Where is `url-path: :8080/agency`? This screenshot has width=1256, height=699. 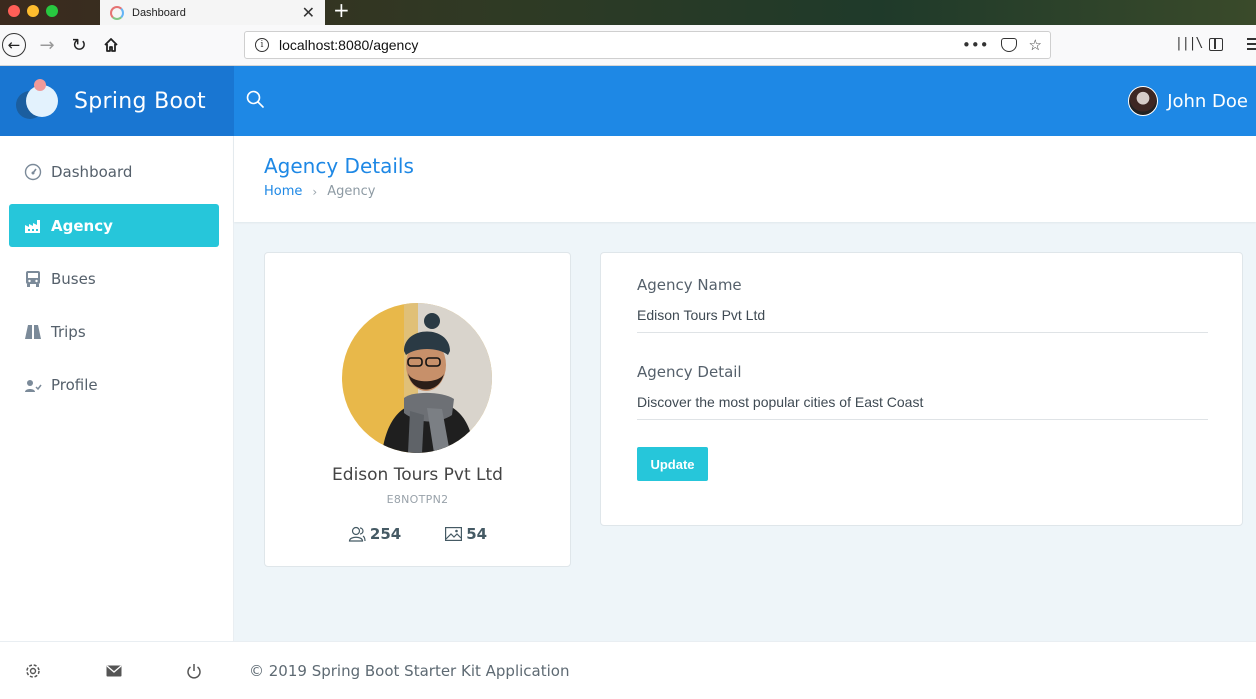 url-path: :8080/agency is located at coordinates (376, 45).